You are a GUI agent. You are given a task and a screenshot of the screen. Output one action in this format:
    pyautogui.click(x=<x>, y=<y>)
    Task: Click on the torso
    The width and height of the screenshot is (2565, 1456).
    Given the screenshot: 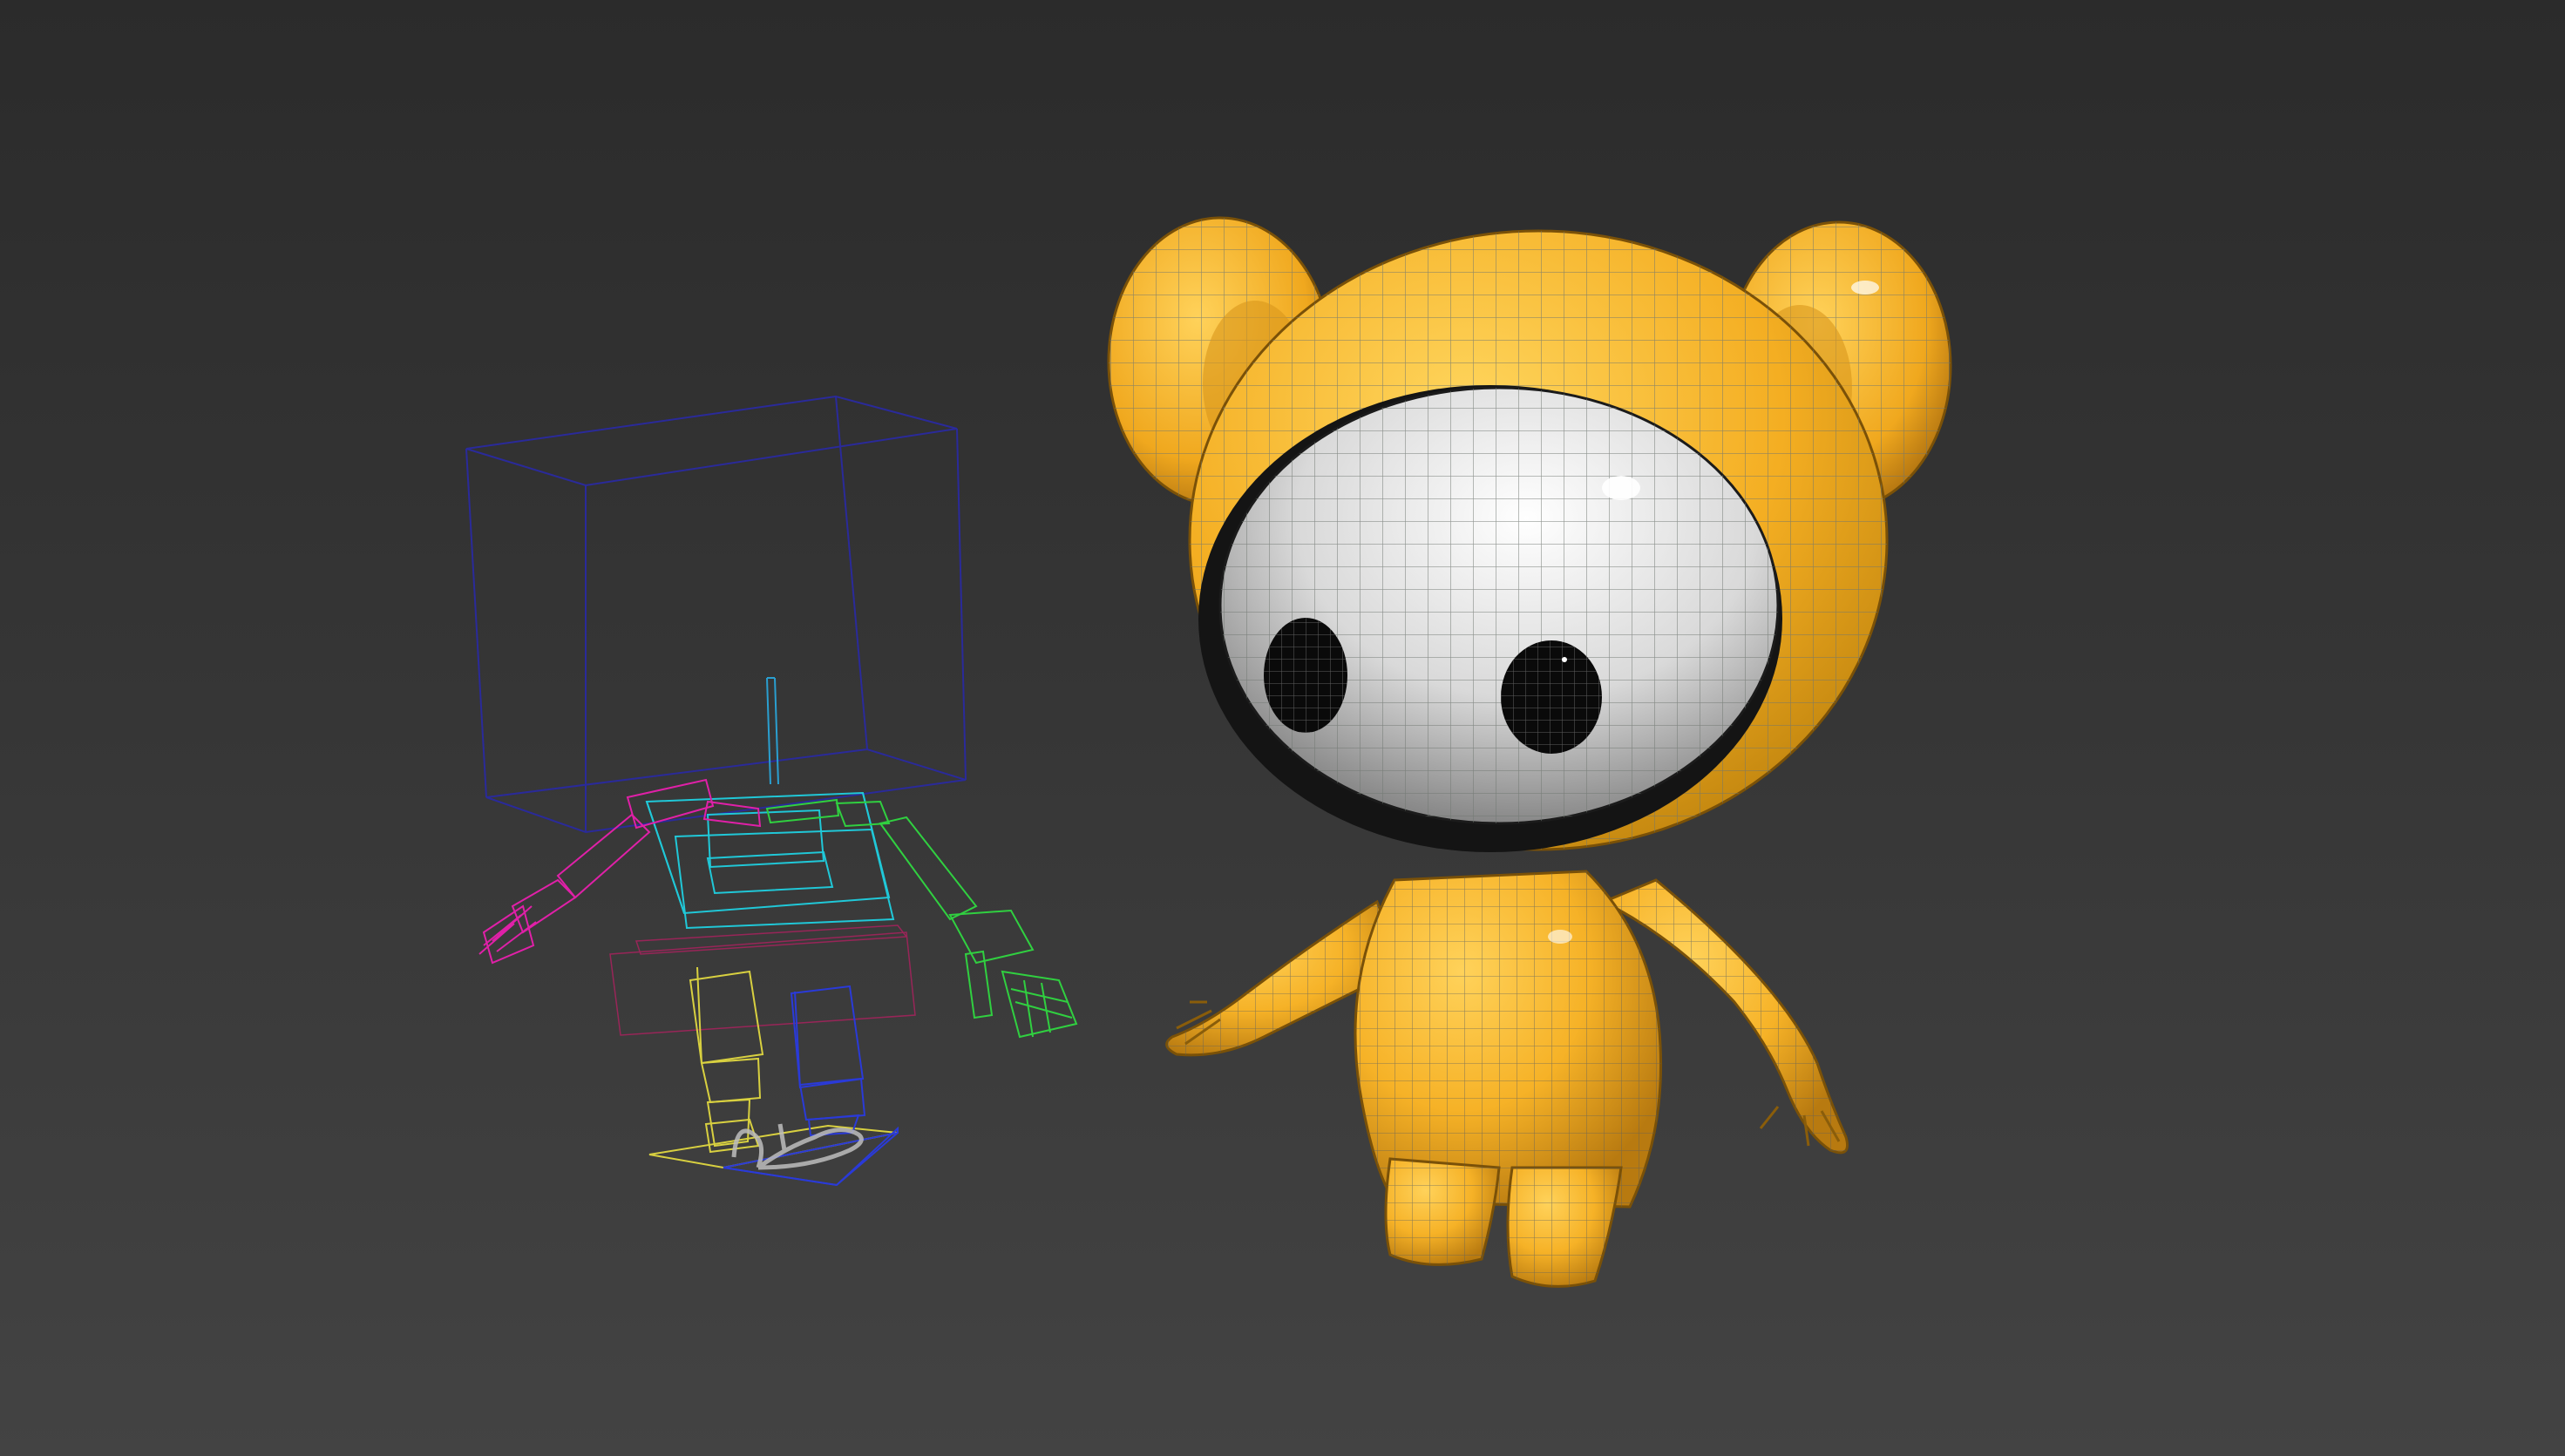 What is the action you would take?
    pyautogui.click(x=1508, y=1039)
    